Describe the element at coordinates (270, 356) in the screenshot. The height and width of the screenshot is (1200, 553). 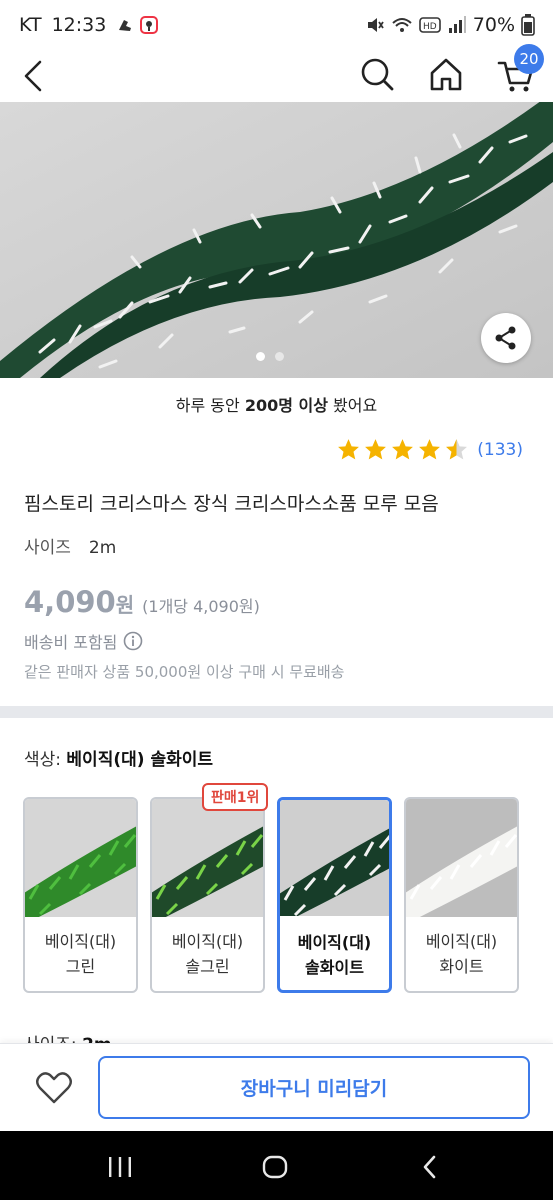
I see `carousel-dots` at that location.